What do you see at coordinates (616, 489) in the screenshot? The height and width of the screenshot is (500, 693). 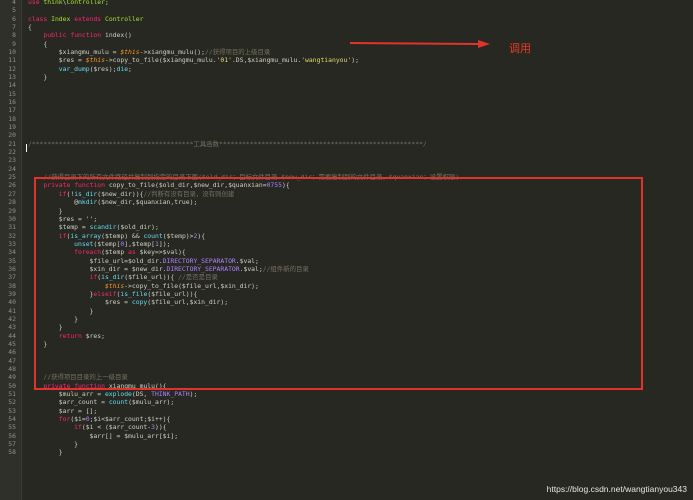 I see `watermark-url: https://blog.csdn.net/wangtianyou343` at bounding box center [616, 489].